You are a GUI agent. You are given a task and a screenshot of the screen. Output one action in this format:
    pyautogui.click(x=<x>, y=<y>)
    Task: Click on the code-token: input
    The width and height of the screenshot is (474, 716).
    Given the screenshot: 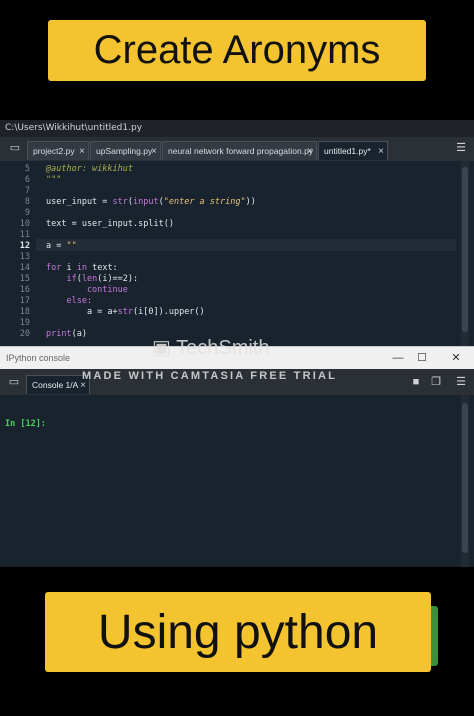 What is the action you would take?
    pyautogui.click(x=146, y=202)
    